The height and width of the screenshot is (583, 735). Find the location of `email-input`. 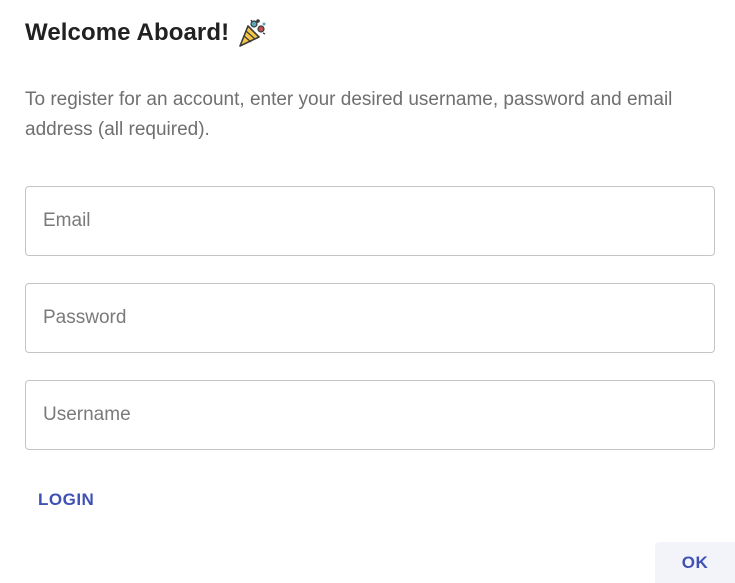

email-input is located at coordinates (370, 221).